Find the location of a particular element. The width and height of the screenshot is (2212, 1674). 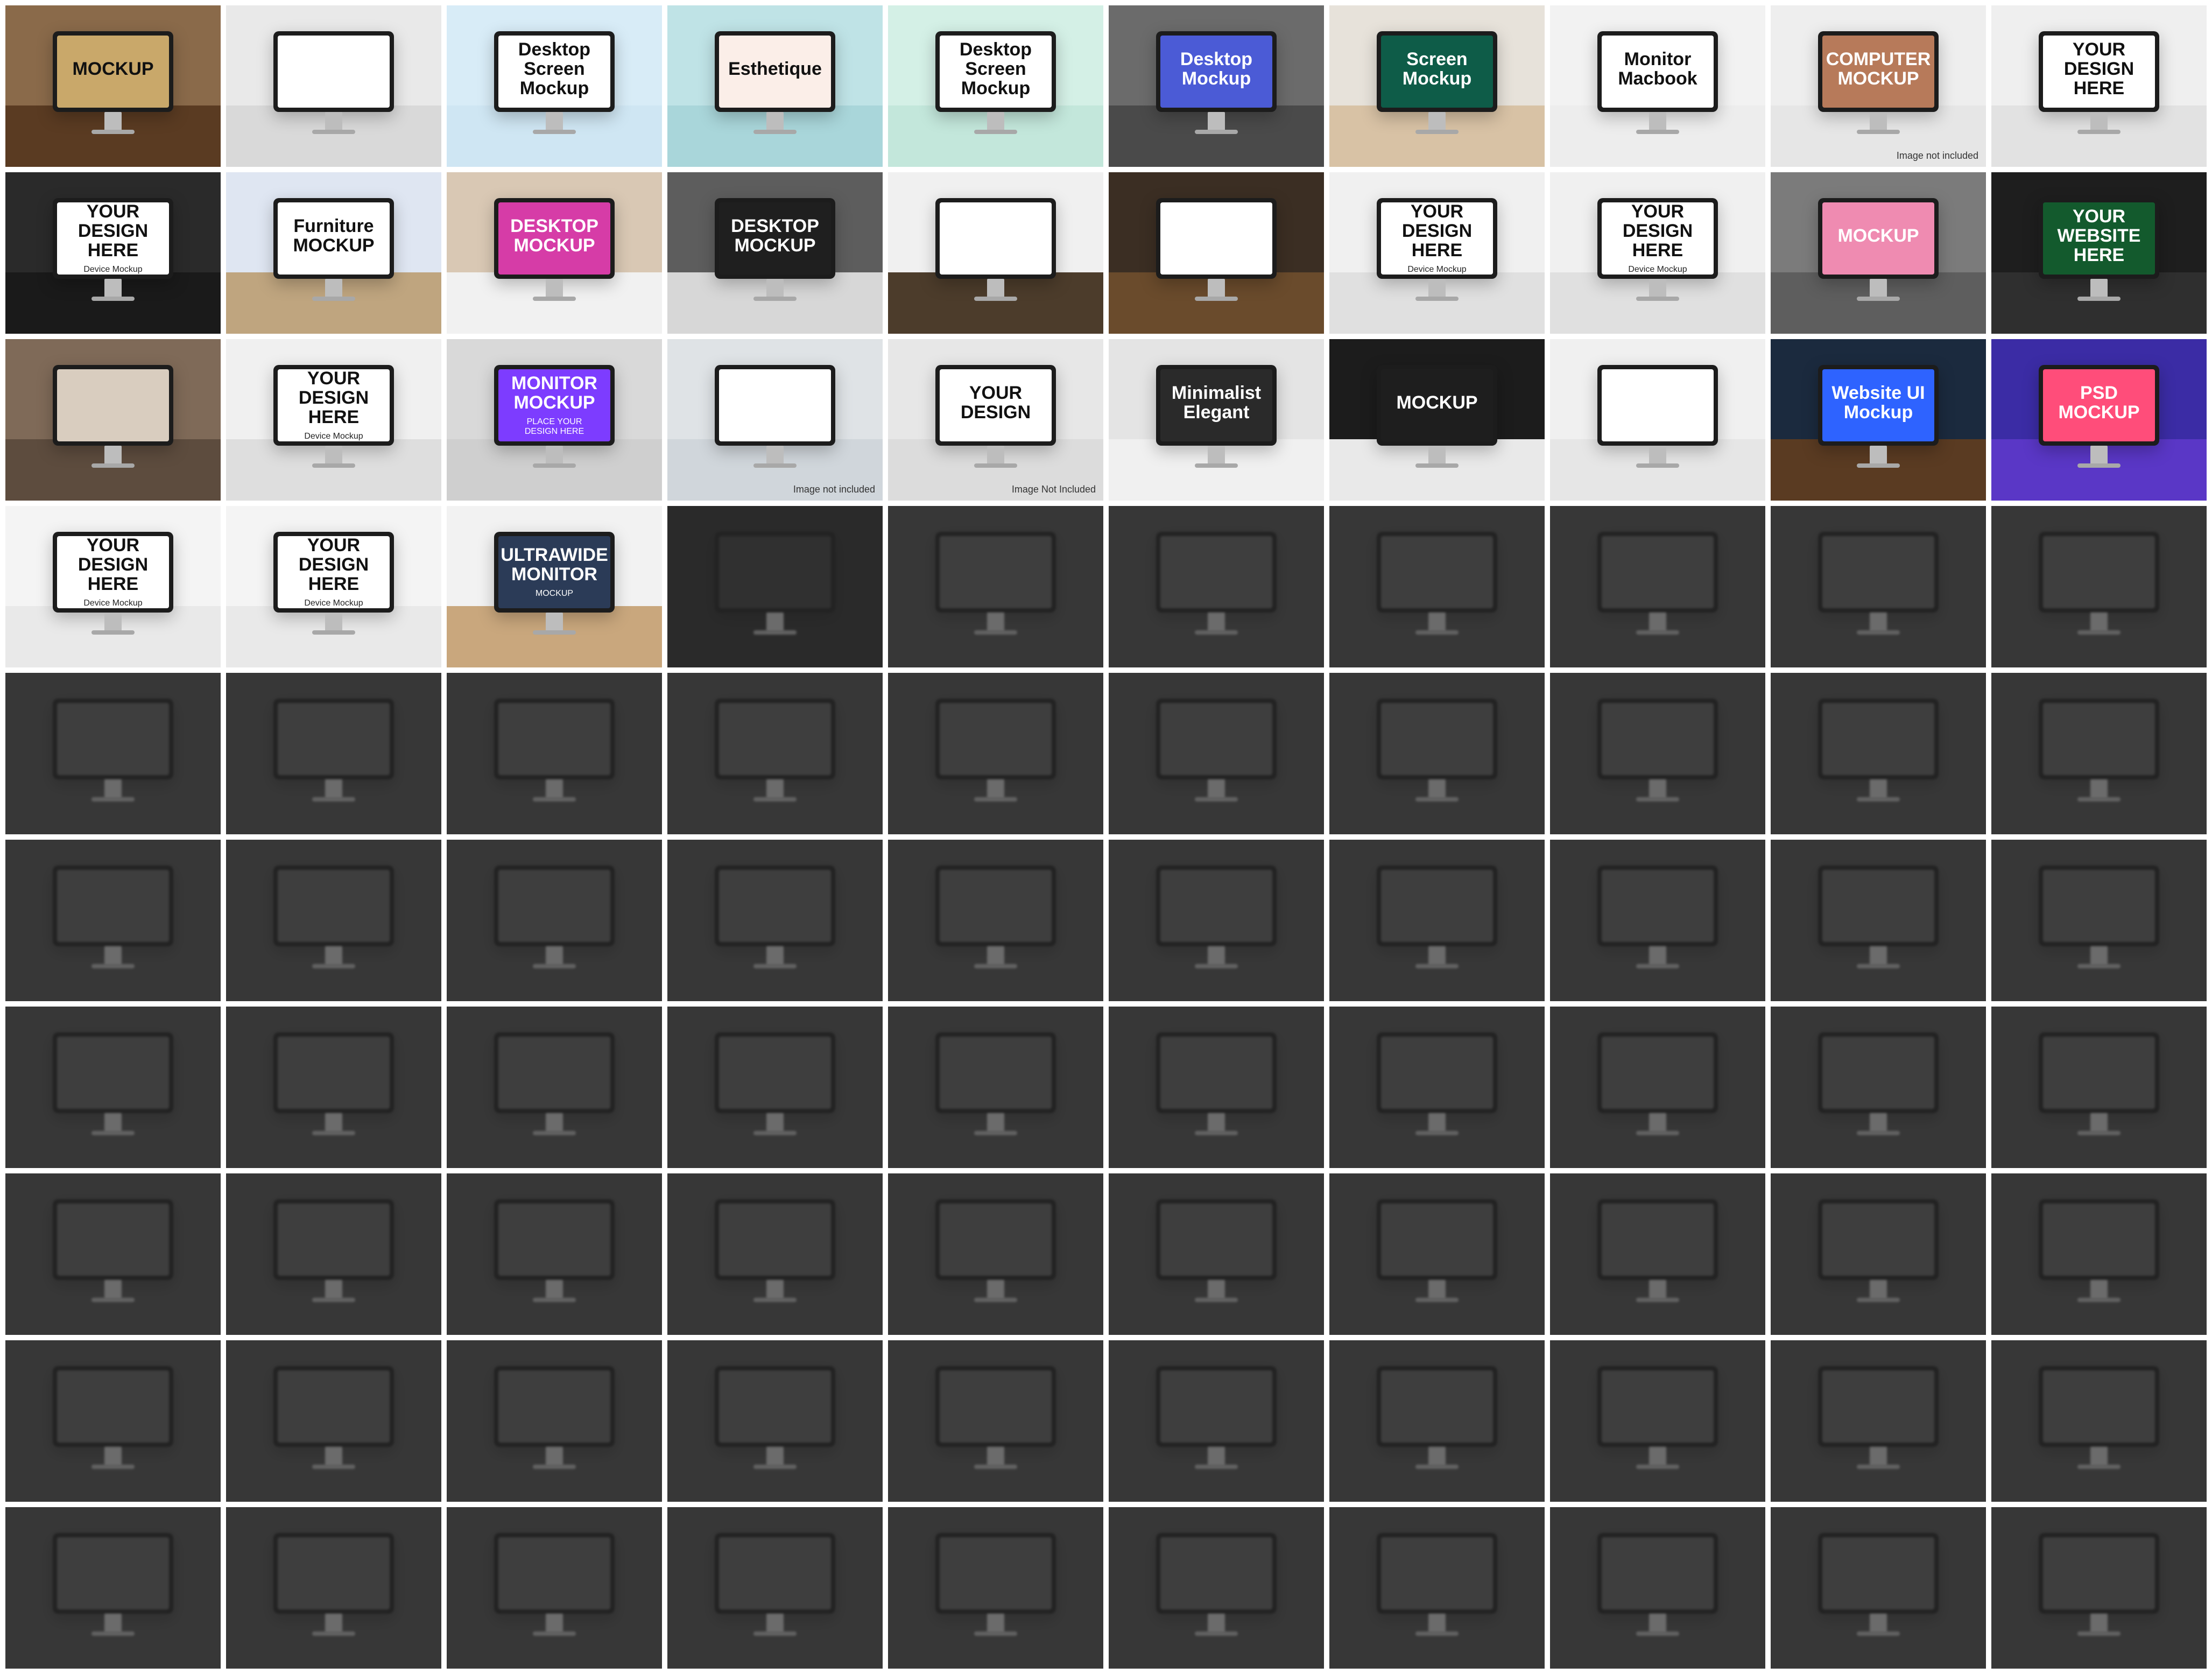

gallery-tile: YOUR DESIGN Image Not Included is located at coordinates (995, 420).